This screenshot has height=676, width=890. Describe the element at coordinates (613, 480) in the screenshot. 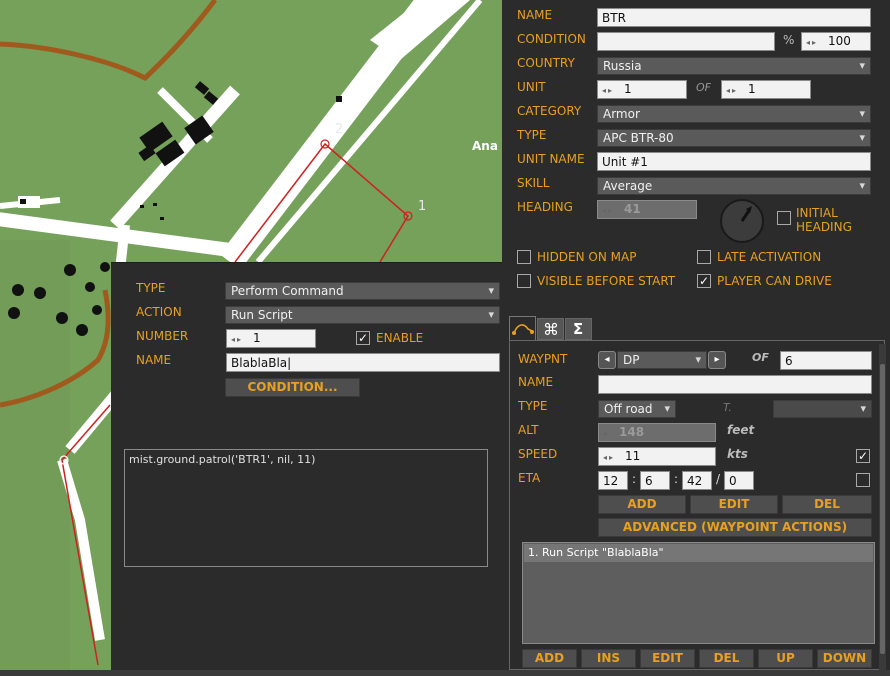

I see `eta-hours-field: 12` at that location.